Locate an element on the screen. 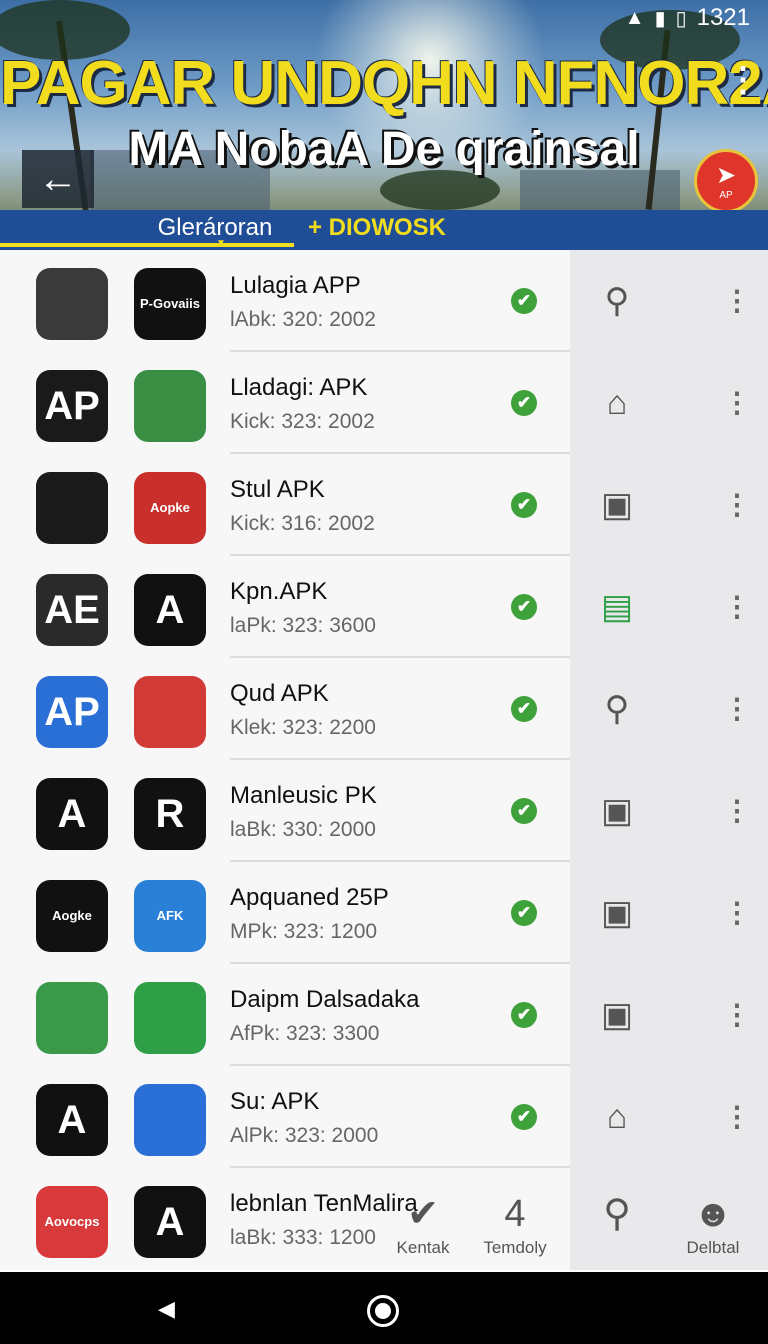  app-title: Stul APK is located at coordinates (277, 489).